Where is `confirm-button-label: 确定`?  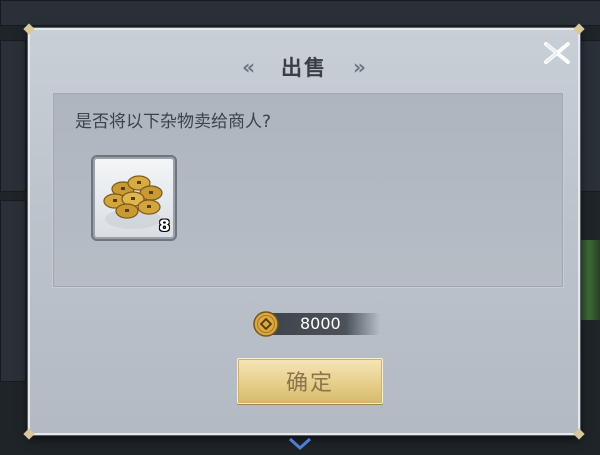 confirm-button-label: 确定 is located at coordinates (309, 383).